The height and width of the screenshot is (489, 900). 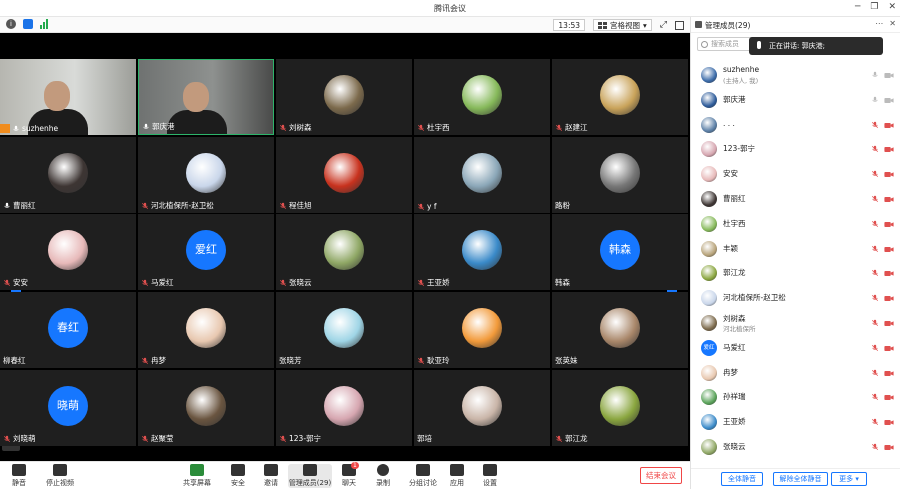 What do you see at coordinates (620, 252) in the screenshot?
I see `participant-tile: 韩森 韩森` at bounding box center [620, 252].